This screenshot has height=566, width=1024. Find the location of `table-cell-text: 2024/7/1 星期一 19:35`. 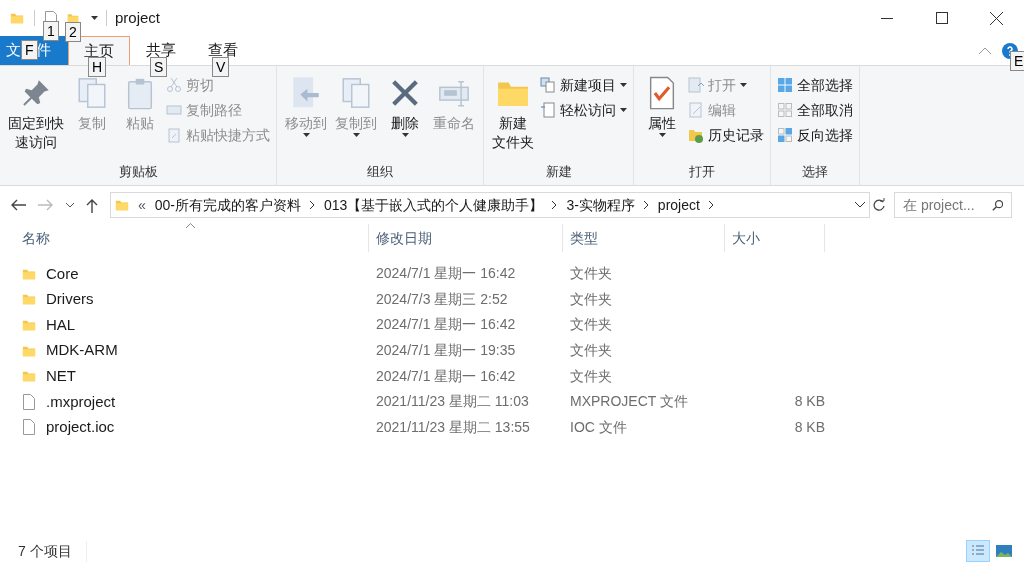

table-cell-text: 2024/7/1 星期一 19:35 is located at coordinates (446, 351).